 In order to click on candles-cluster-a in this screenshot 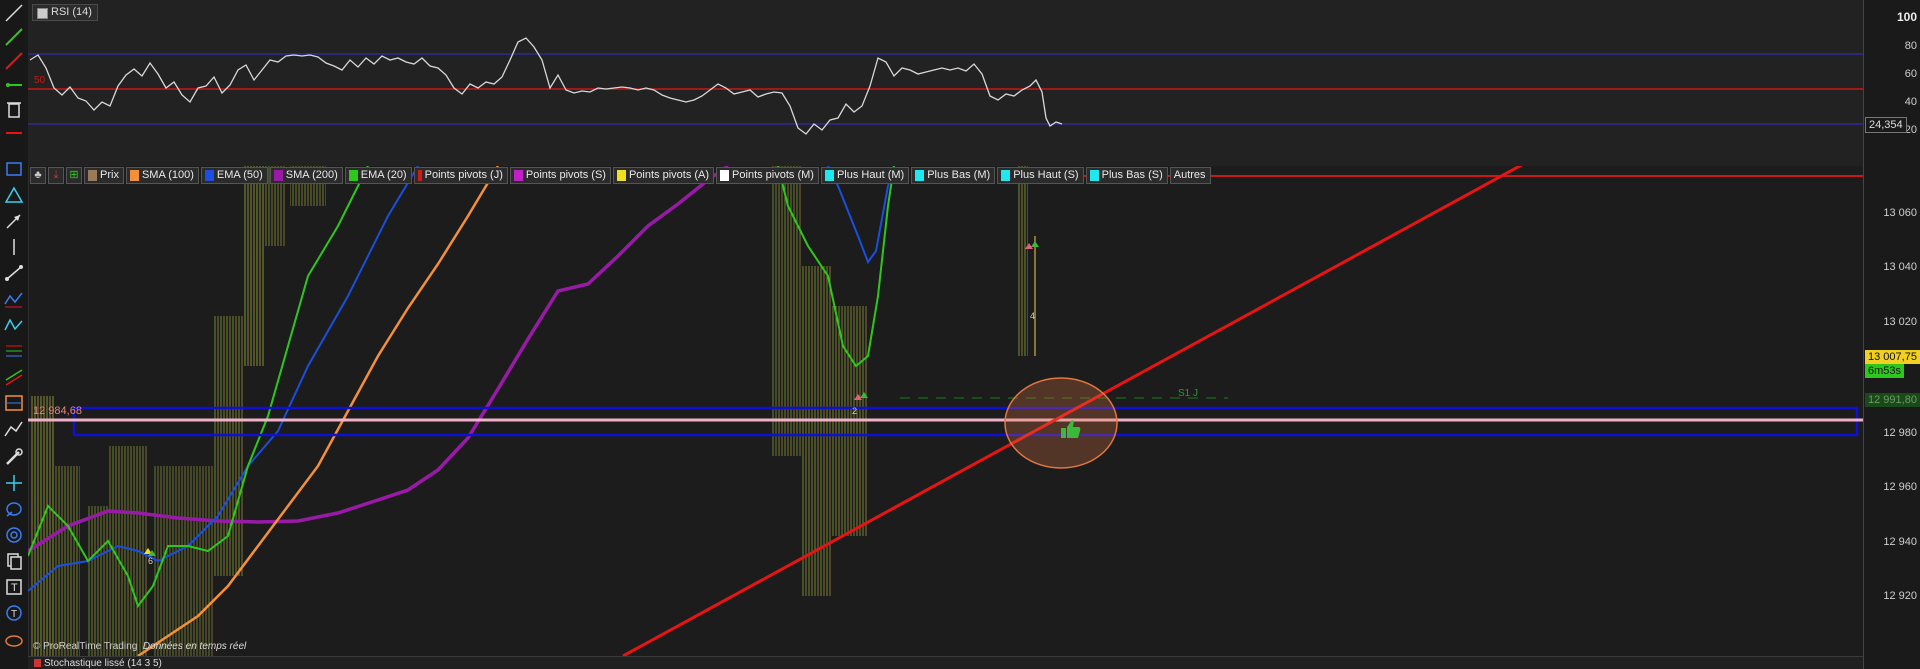, I will do `click(67, 561)`.